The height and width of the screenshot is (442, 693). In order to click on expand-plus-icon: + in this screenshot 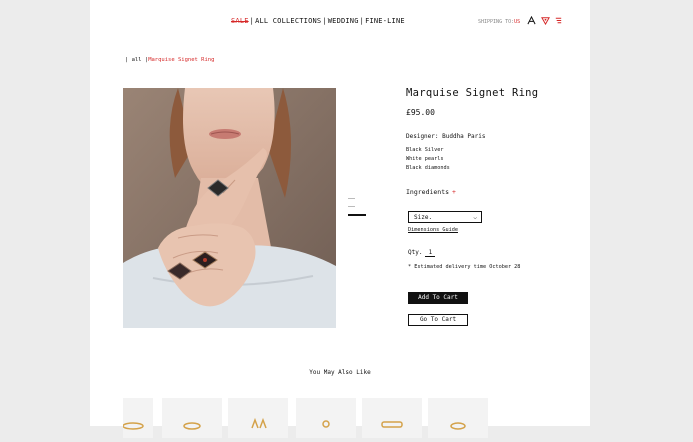, I will do `click(454, 192)`.